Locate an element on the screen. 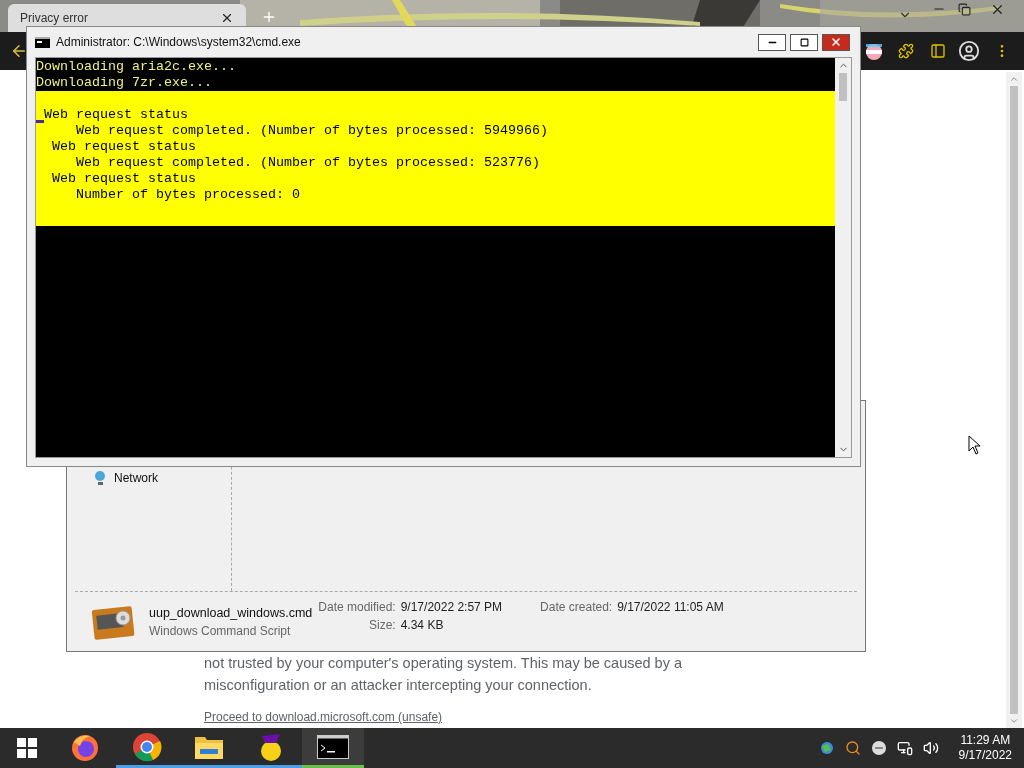 The height and width of the screenshot is (768, 1024). warning-text: misconfiguration or an attacker intercepting your connection. is located at coordinates (398, 685).